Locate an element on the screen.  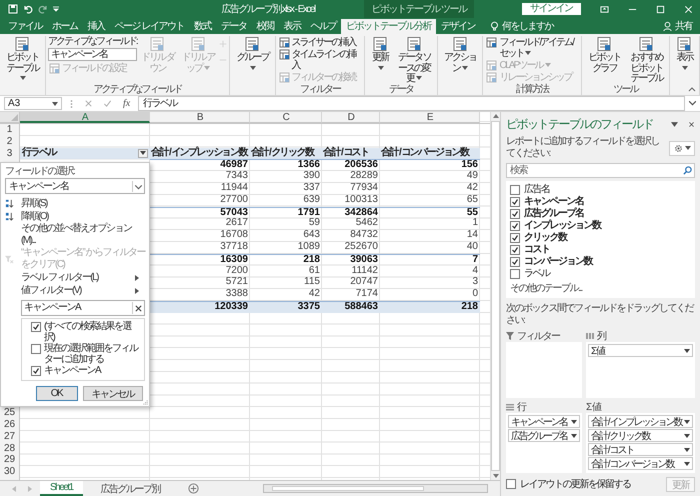
field-chip: Σ 値 is located at coordinates (641, 350).